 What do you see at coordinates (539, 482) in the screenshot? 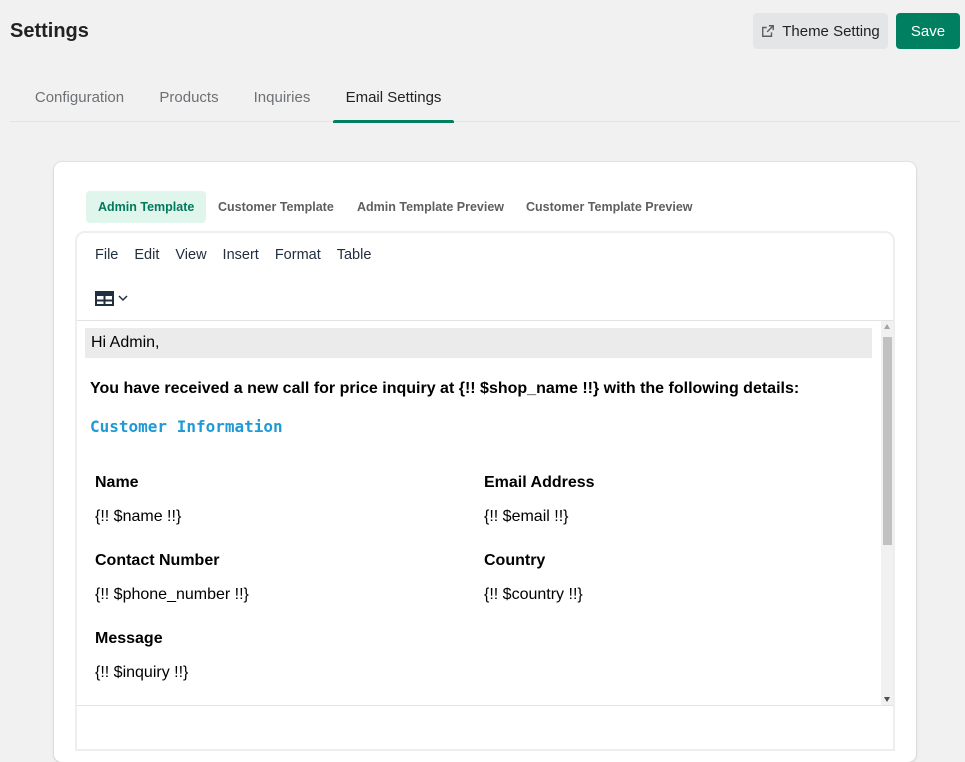
I see `email-label: Email Address` at bounding box center [539, 482].